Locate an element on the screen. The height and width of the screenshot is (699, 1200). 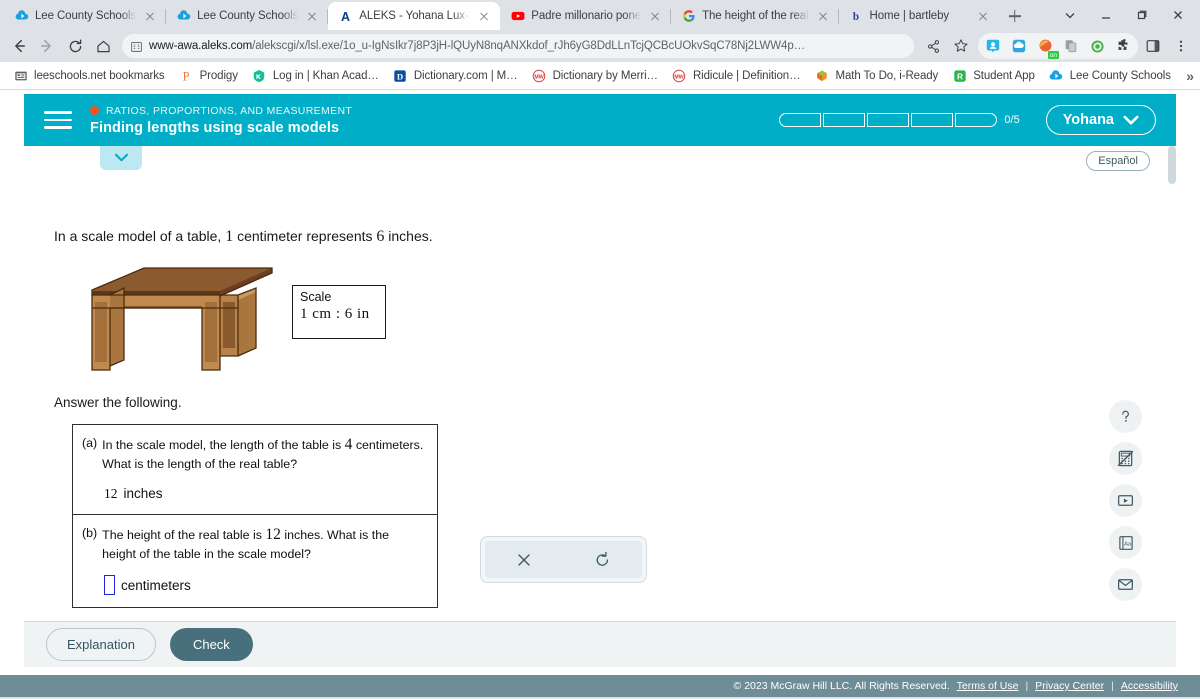
new-tab-button is located at coordinates (1015, 16).